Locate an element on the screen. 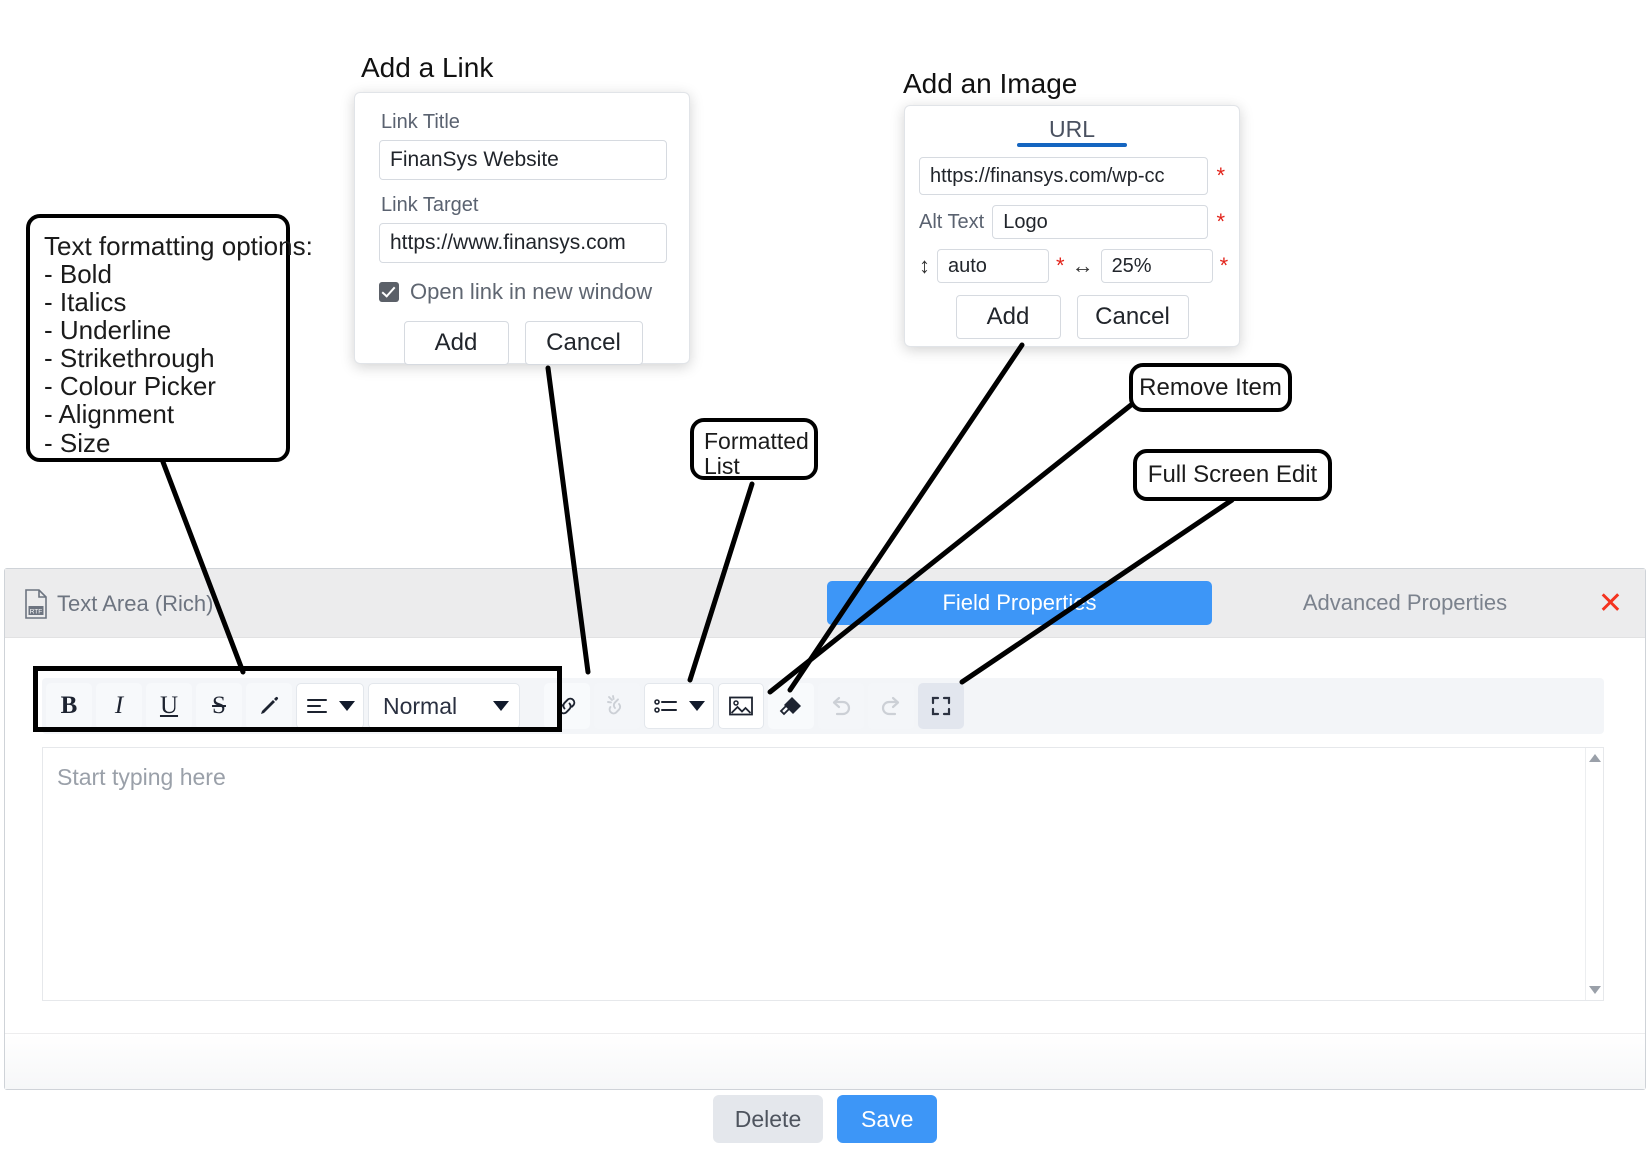  link-title-label: Link Title is located at coordinates (420, 122).